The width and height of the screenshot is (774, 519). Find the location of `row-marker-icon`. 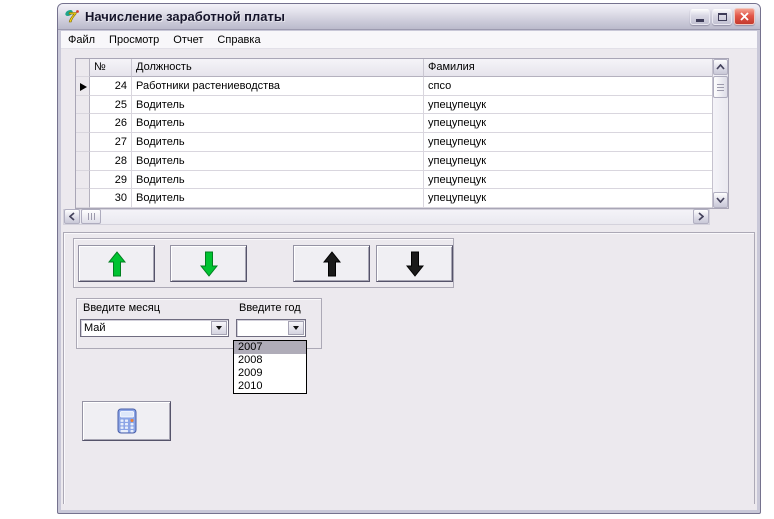

row-marker-icon is located at coordinates (83, 87).